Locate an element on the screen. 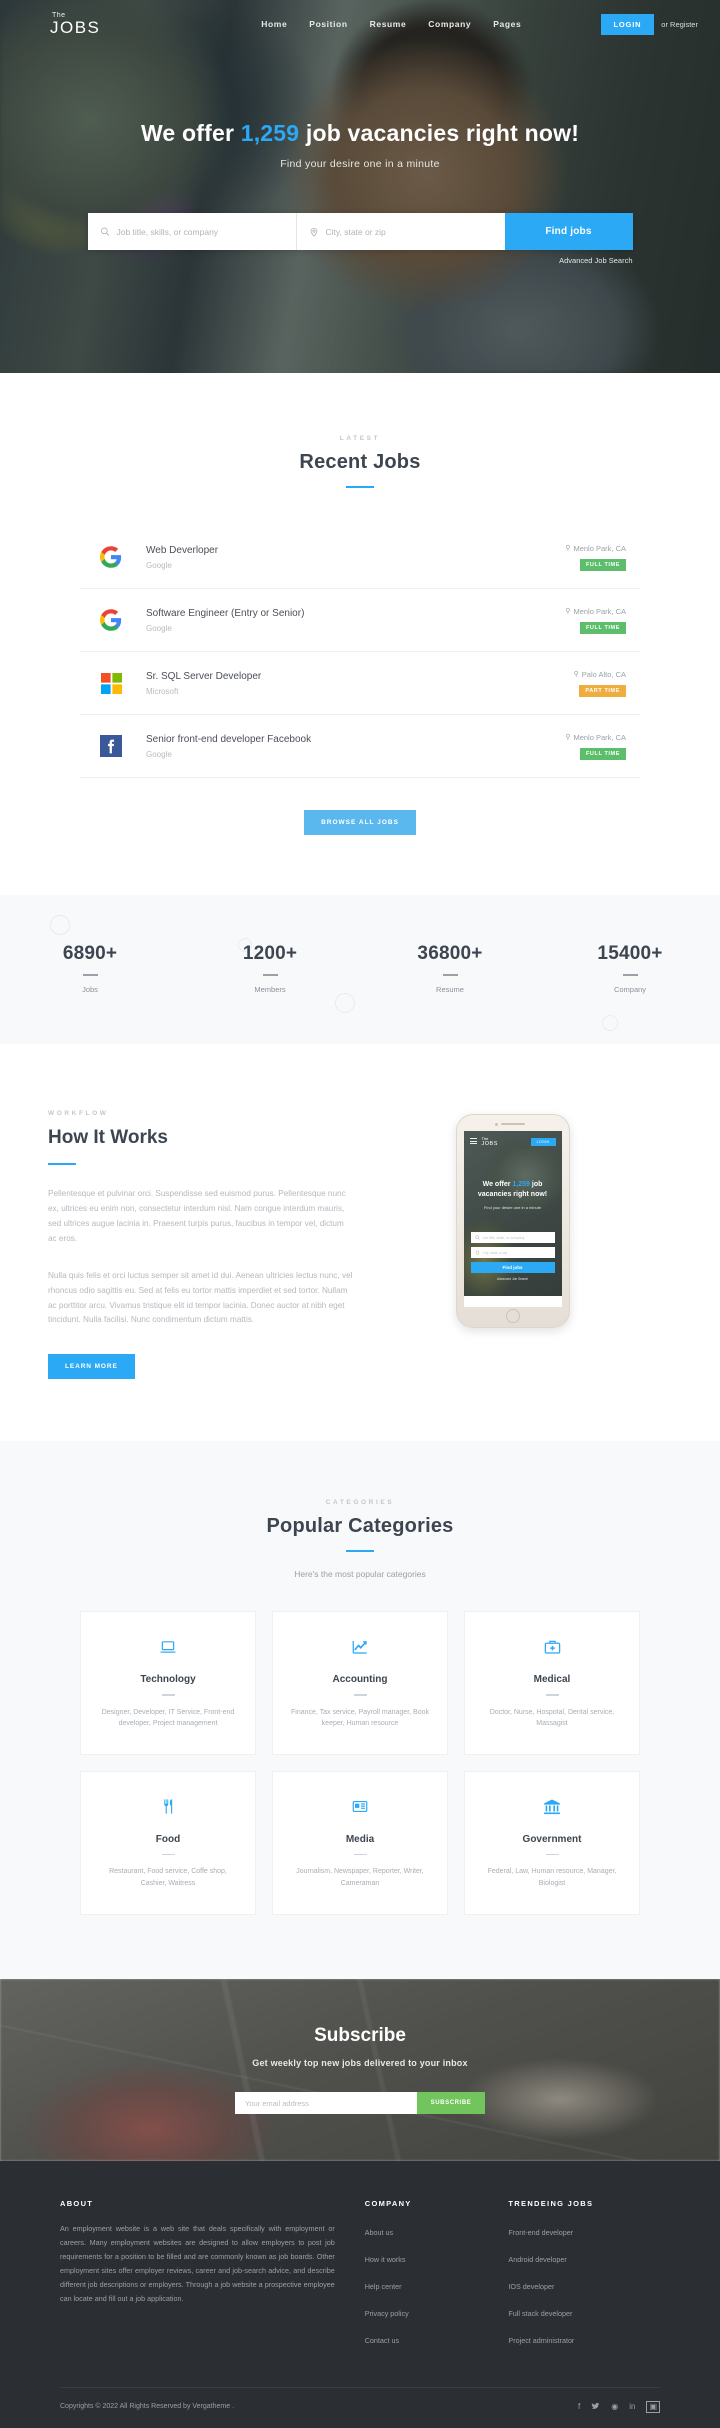  phone-advanced-search-link: Advanced Job Search is located at coordinates (513, 1279).